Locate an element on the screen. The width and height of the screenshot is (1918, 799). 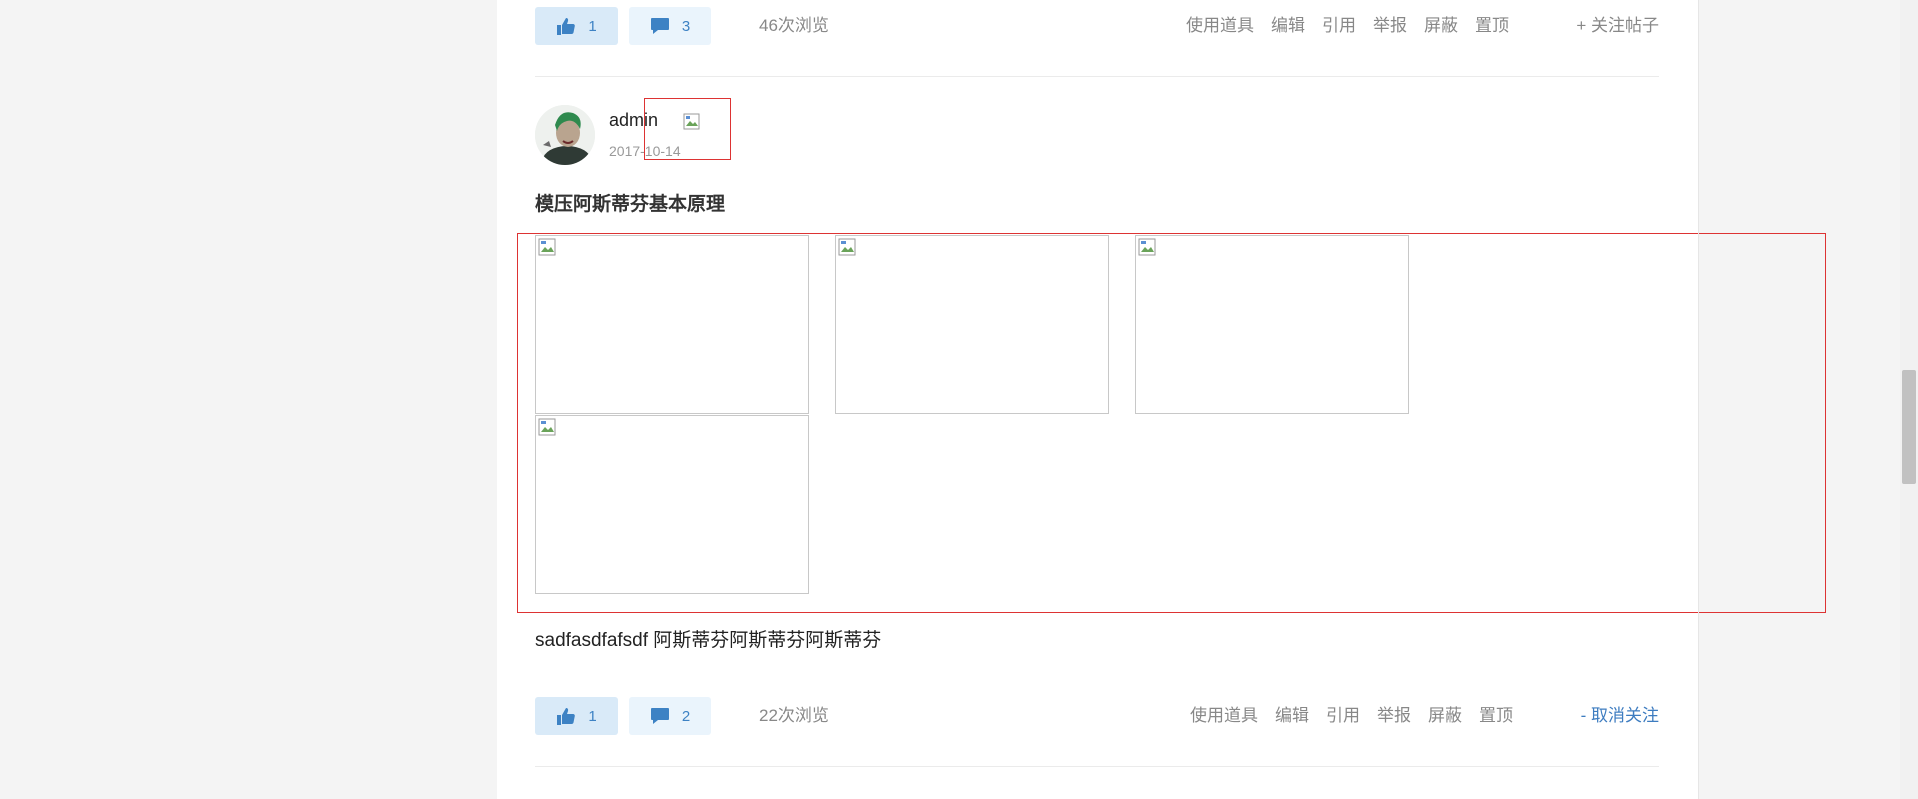
avatar is located at coordinates (565, 135).